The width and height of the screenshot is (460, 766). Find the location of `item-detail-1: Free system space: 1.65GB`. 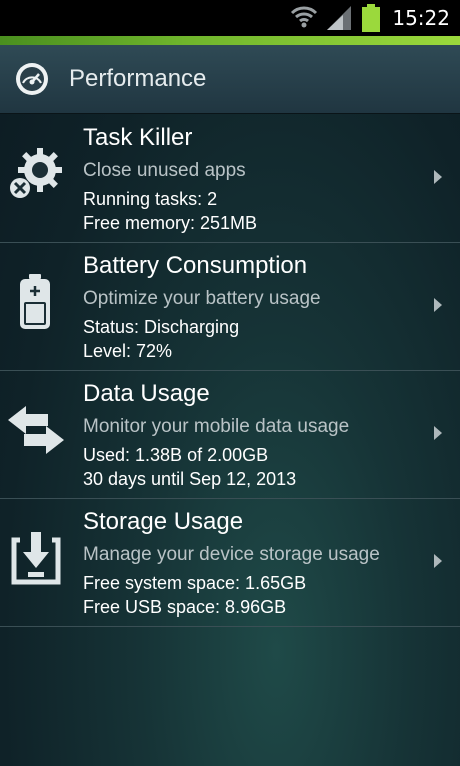

item-detail-1: Free system space: 1.65GB is located at coordinates (195, 583).